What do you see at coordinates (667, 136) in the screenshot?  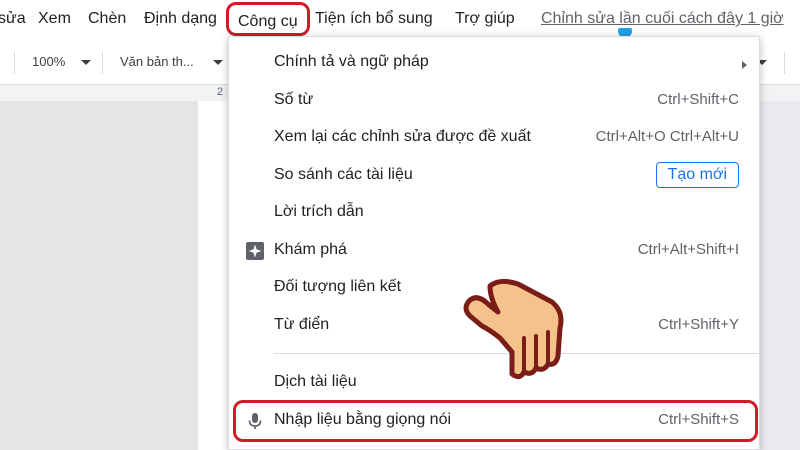 I see `menu-item-shortcut: Ctrl+Alt+O Ctrl+Alt+U` at bounding box center [667, 136].